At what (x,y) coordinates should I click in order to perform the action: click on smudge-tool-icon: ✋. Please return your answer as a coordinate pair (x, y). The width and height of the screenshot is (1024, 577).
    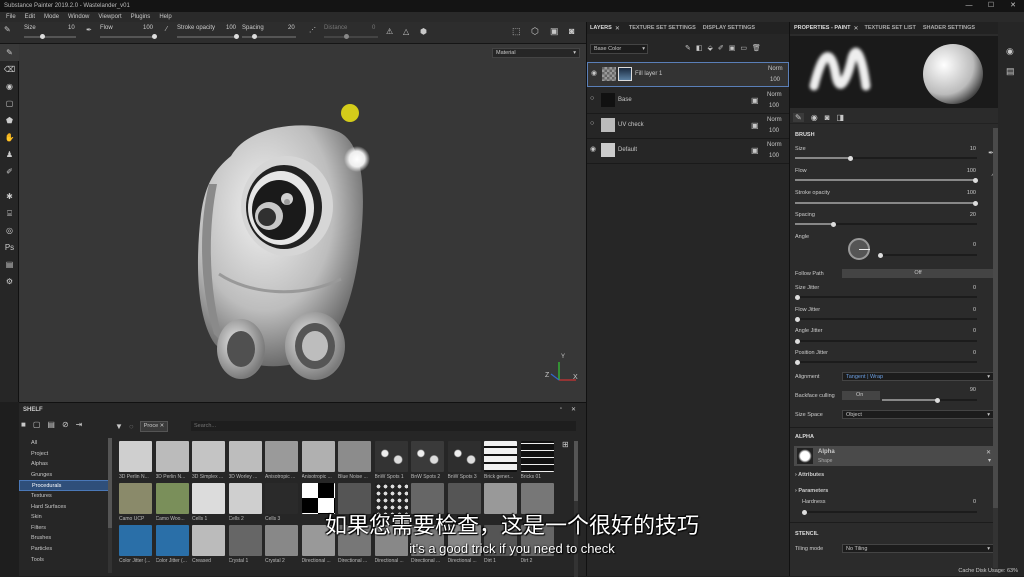
    Looking at the image, I should click on (9, 137).